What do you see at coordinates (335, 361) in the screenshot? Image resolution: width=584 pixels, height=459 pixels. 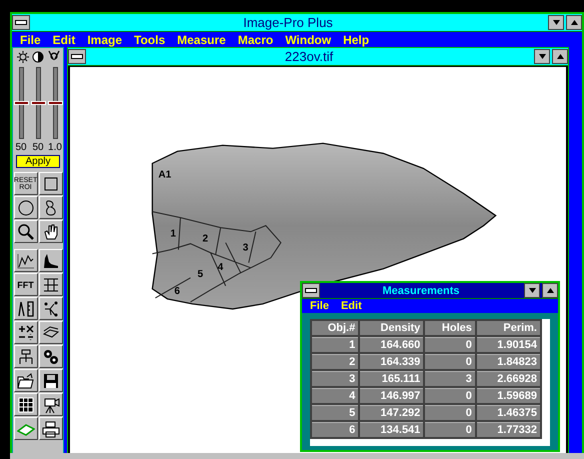 I see `table-cell: 2` at bounding box center [335, 361].